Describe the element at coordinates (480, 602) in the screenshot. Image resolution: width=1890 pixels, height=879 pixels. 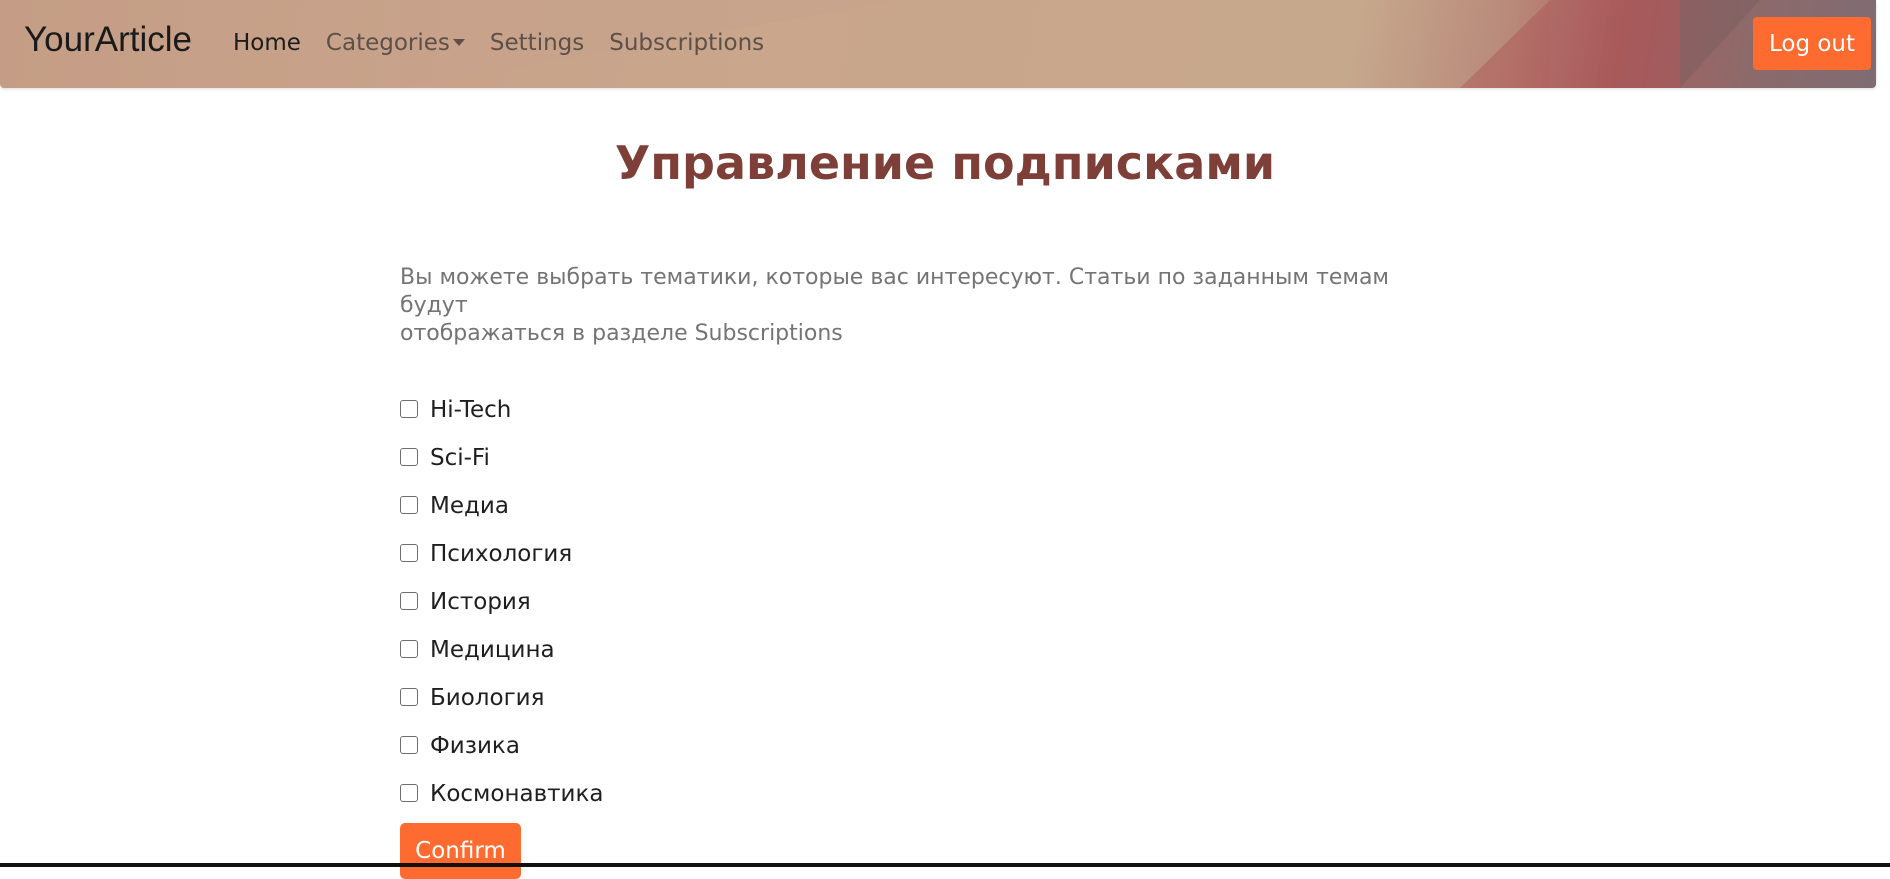
I see `topic-label: История` at that location.